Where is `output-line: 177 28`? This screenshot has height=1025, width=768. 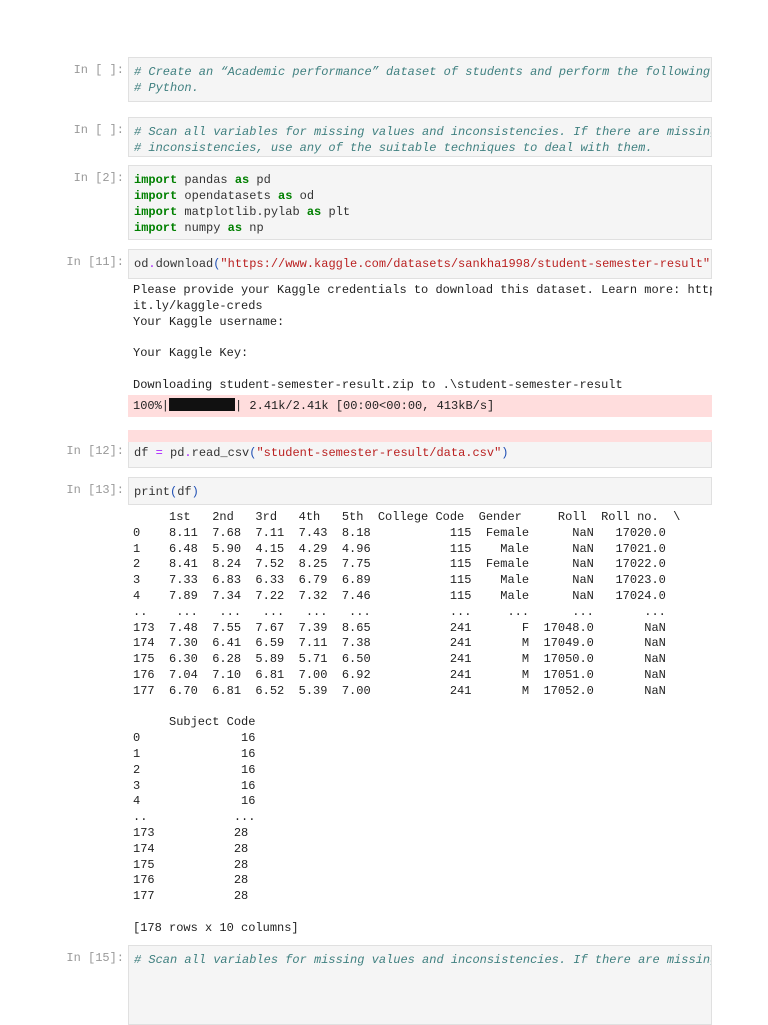
output-line: 177 28 is located at coordinates (191, 896).